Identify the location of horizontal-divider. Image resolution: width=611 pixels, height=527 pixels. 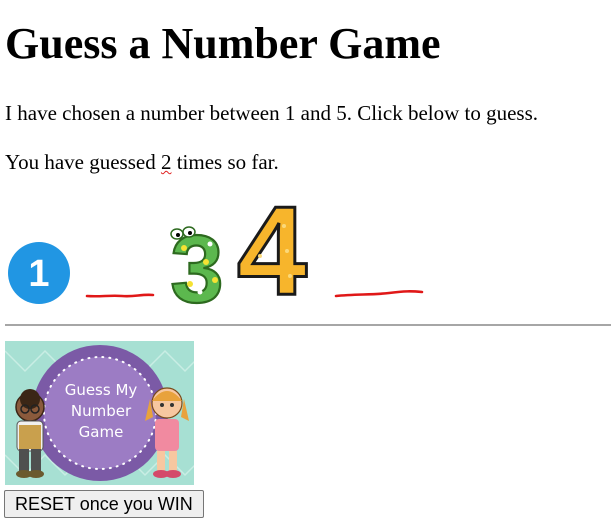
(308, 325).